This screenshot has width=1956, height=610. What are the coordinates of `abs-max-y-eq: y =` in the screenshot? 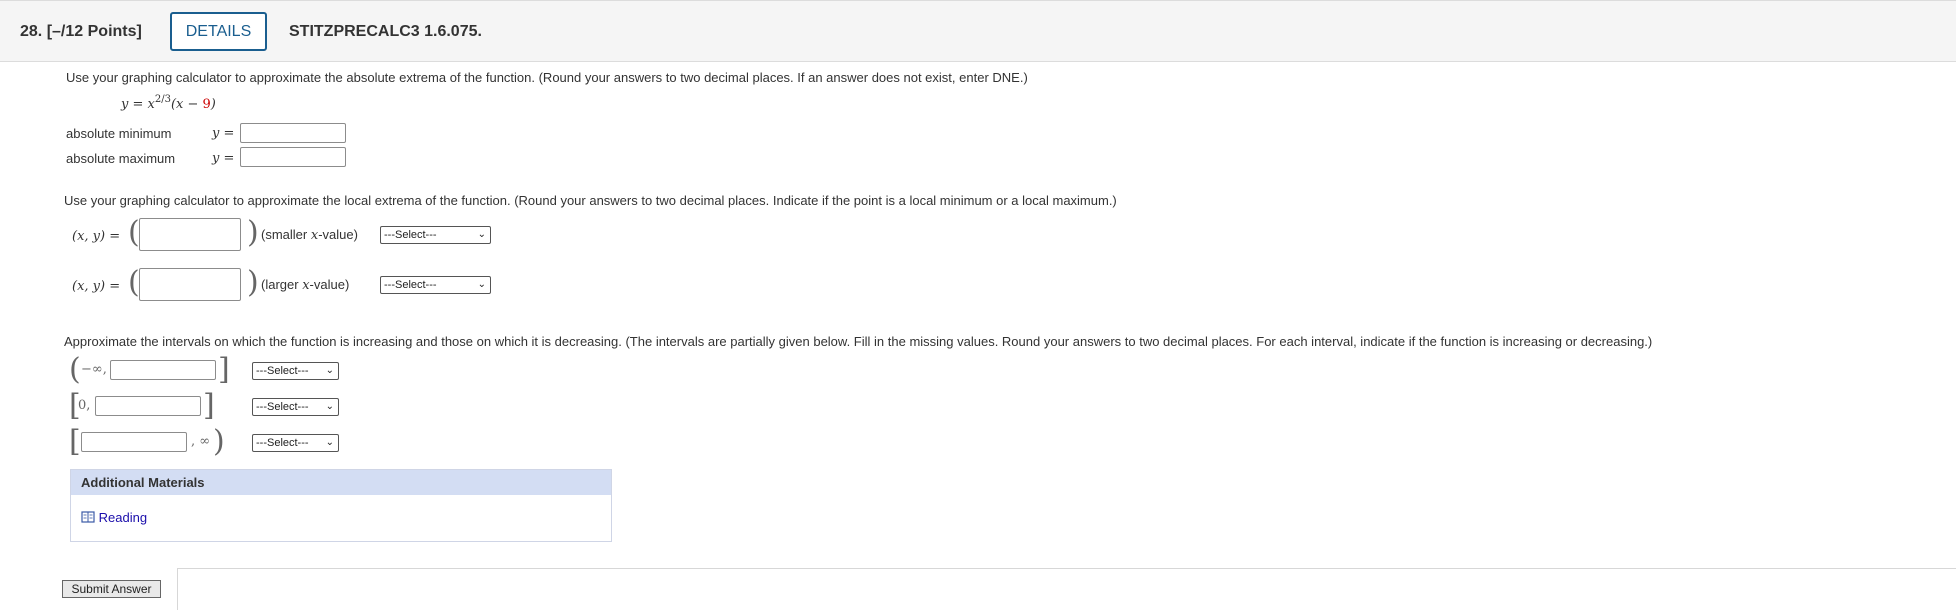 It's located at (223, 158).